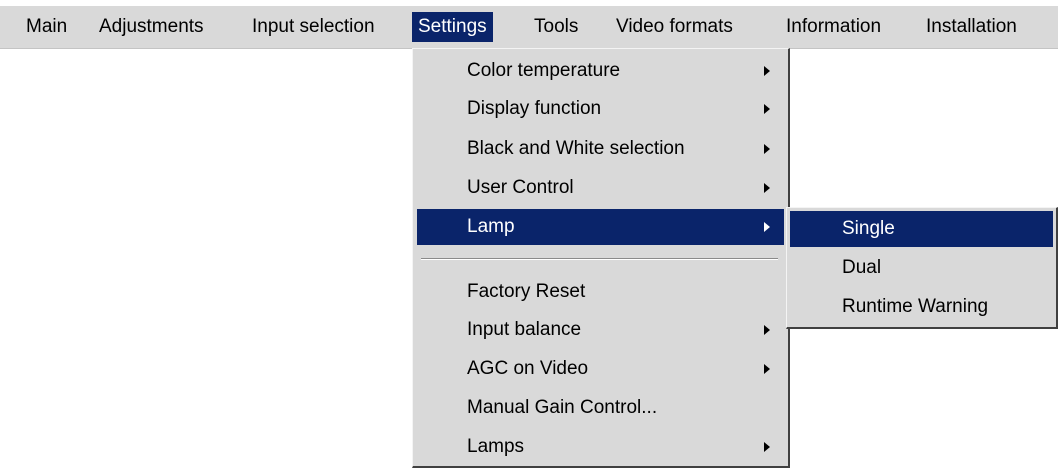 This screenshot has width=1058, height=468. I want to click on menu-item-lamp: Lamp, so click(600, 227).